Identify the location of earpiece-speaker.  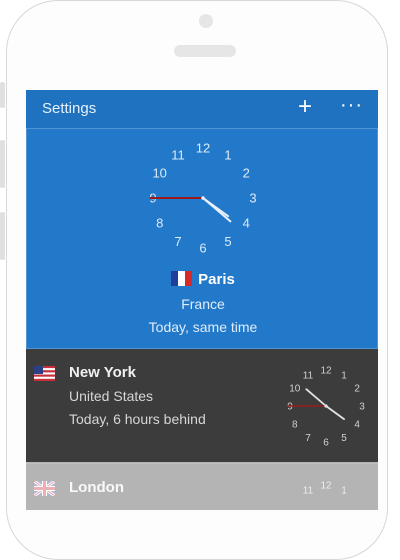
(205, 51).